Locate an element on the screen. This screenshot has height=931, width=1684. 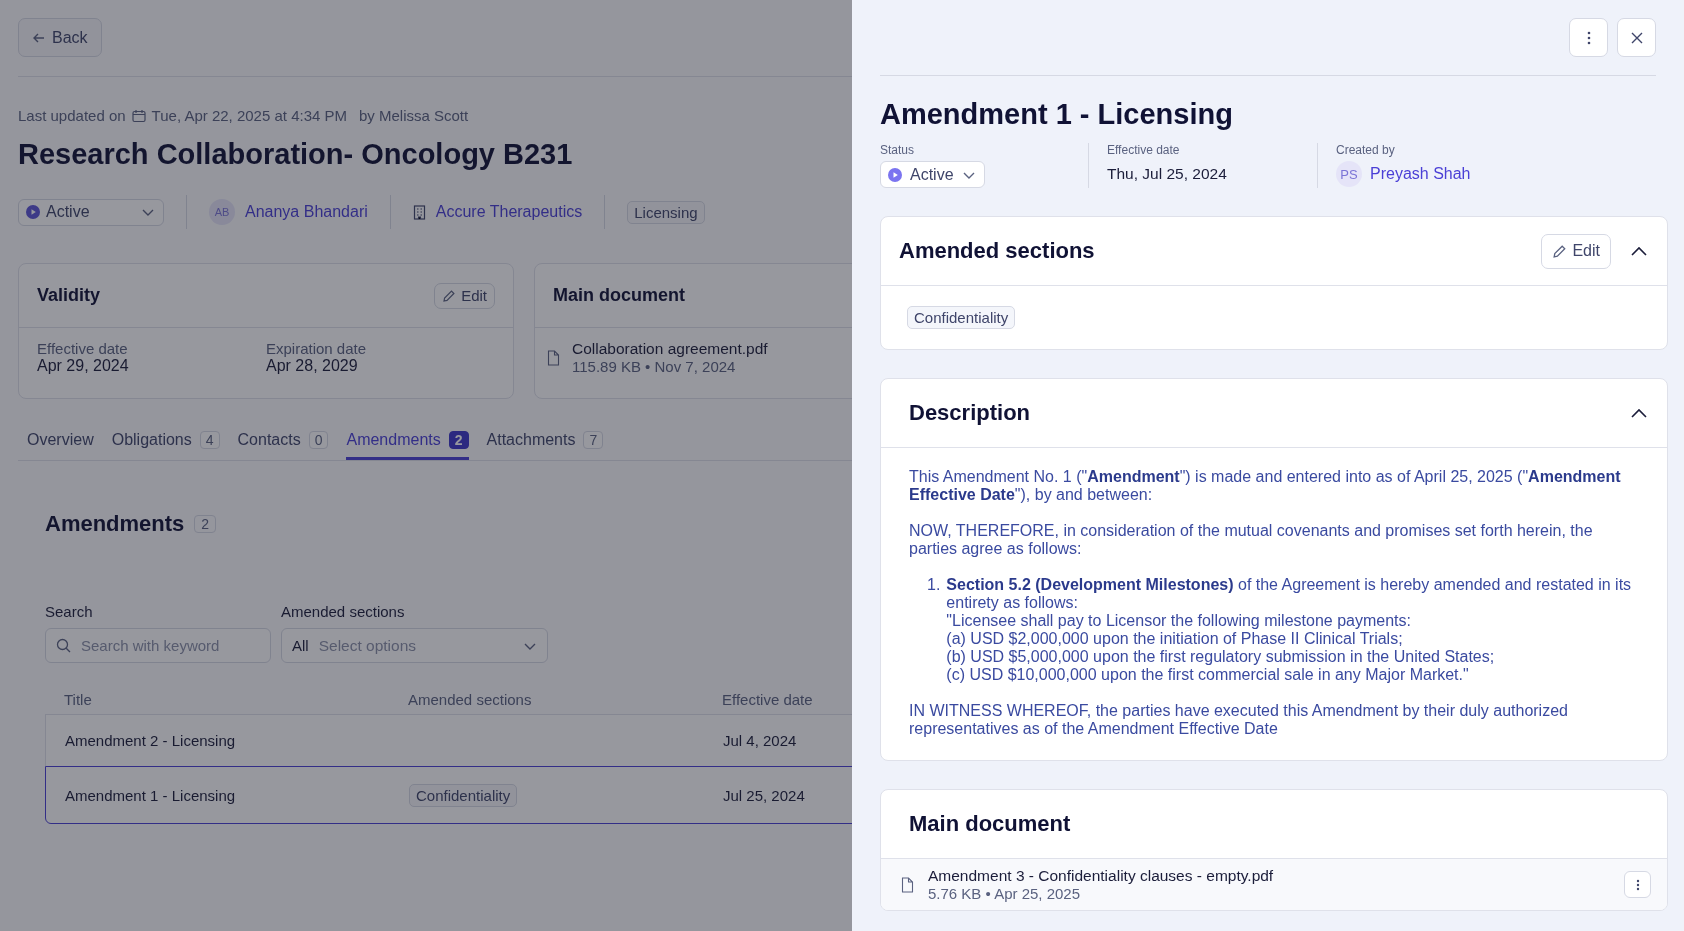
description-paragraph: IN WITNESS WHEREOF, the parties have executed this Amendment by their duly authorized representatives as of the Amendment Effective Date is located at coordinates (1239, 720).